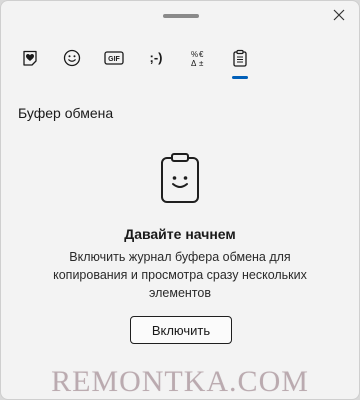 This screenshot has height=400, width=360. I want to click on gif-icon: GIF, so click(114, 60).